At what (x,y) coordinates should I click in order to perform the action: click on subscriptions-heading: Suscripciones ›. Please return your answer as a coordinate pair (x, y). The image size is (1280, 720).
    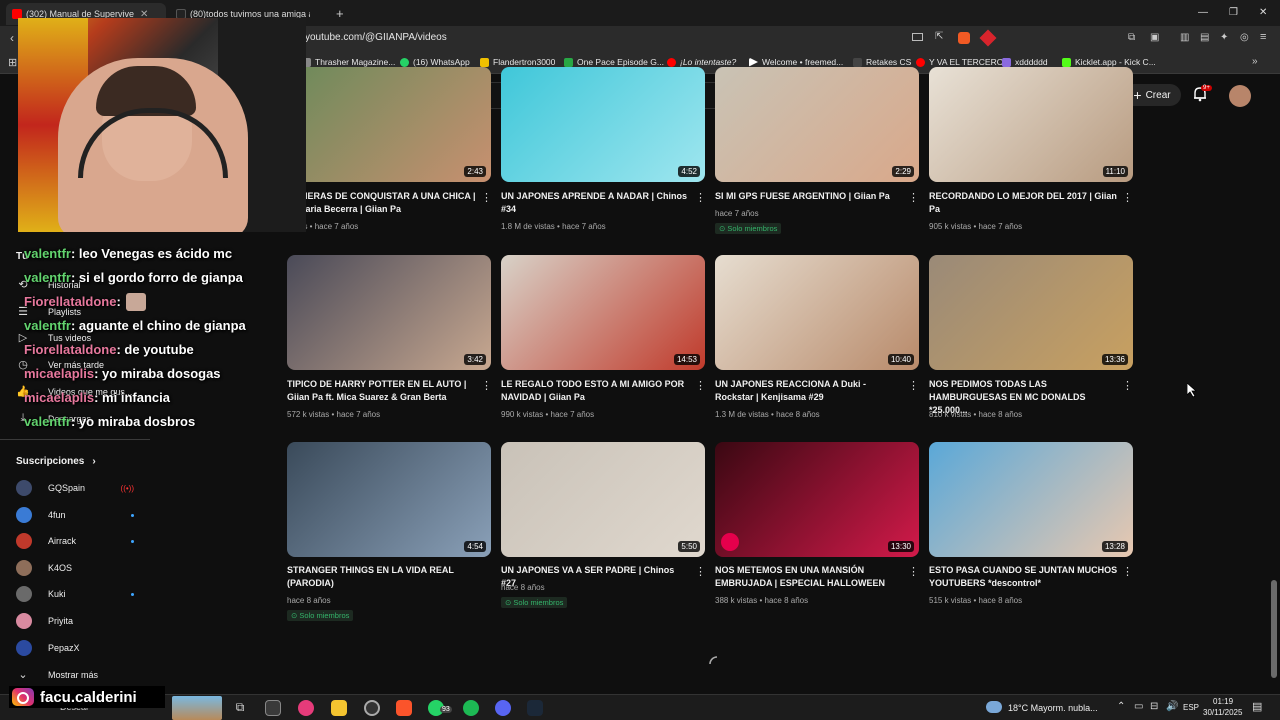
    Looking at the image, I should click on (56, 461).